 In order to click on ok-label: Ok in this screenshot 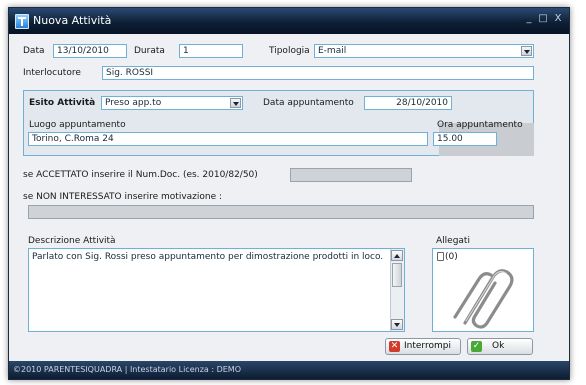, I will do `click(498, 346)`.